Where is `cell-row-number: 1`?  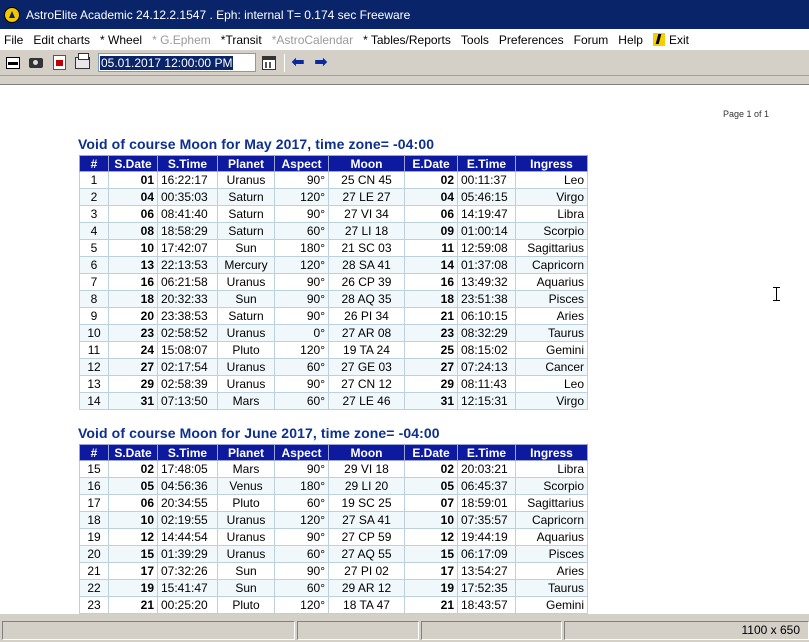 cell-row-number: 1 is located at coordinates (94, 180).